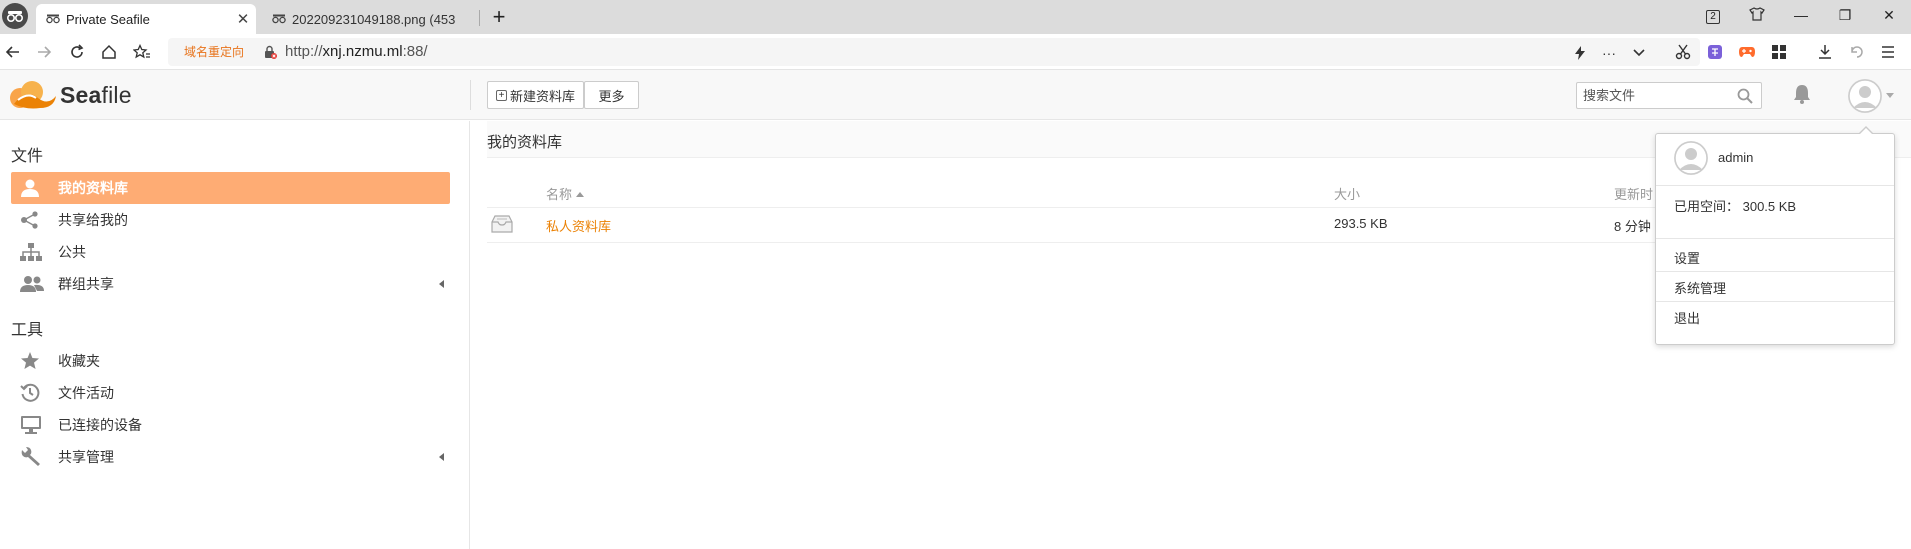  I want to click on new-library-label: 新建资料库, so click(543, 96).